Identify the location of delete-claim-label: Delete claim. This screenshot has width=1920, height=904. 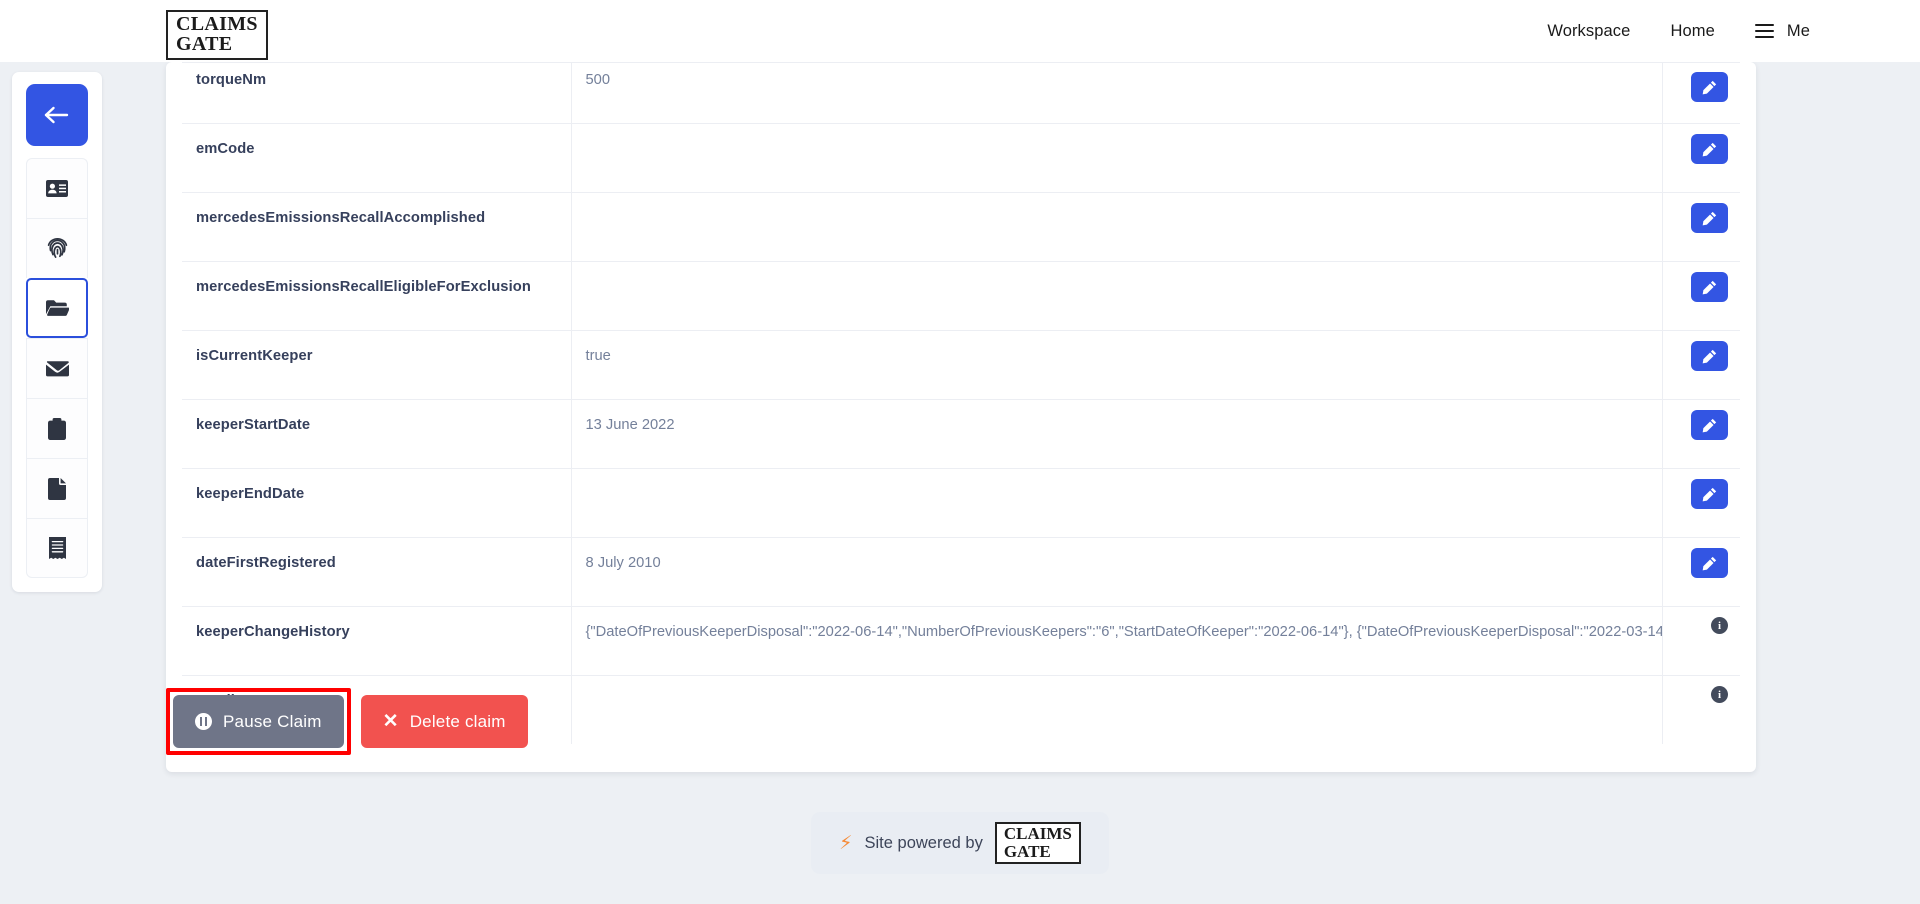
(457, 721).